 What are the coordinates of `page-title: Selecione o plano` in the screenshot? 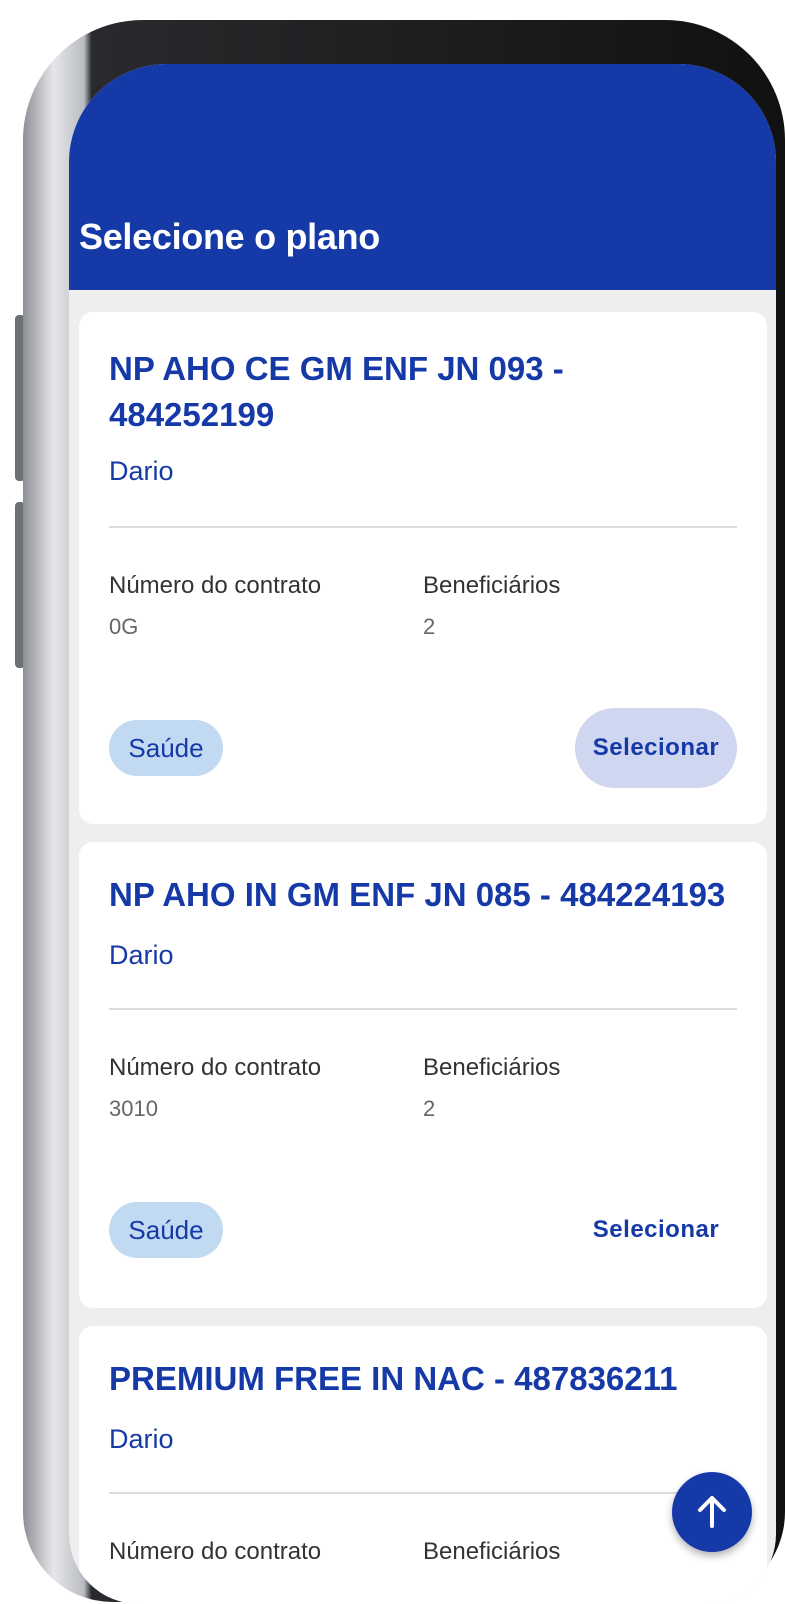 It's located at (229, 236).